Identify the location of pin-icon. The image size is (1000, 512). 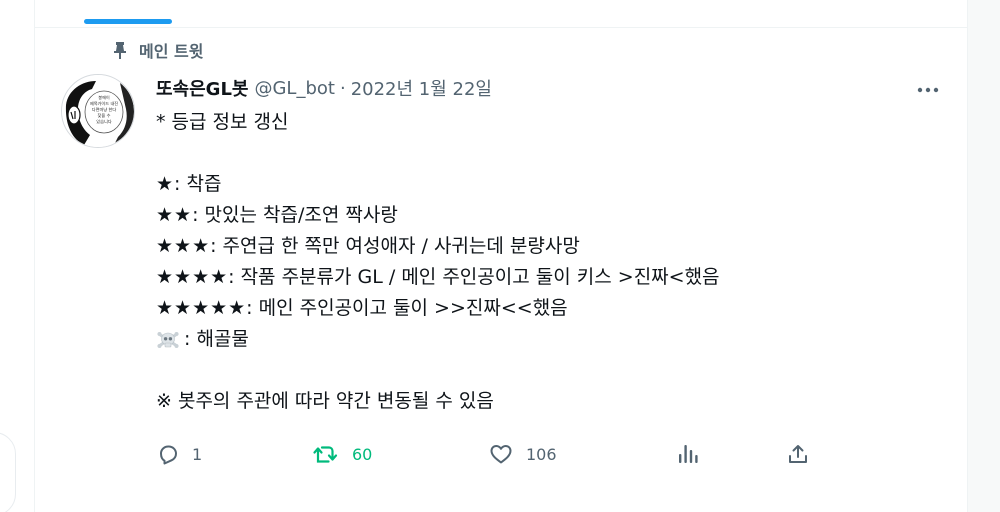
(120, 50).